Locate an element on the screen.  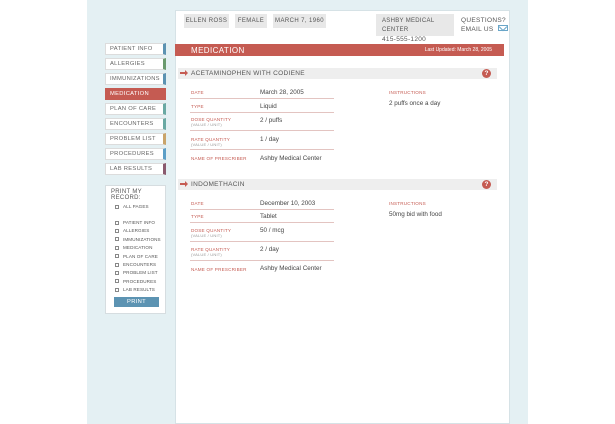
medication-name: Acetaminophen with Codiene is located at coordinates (248, 73).